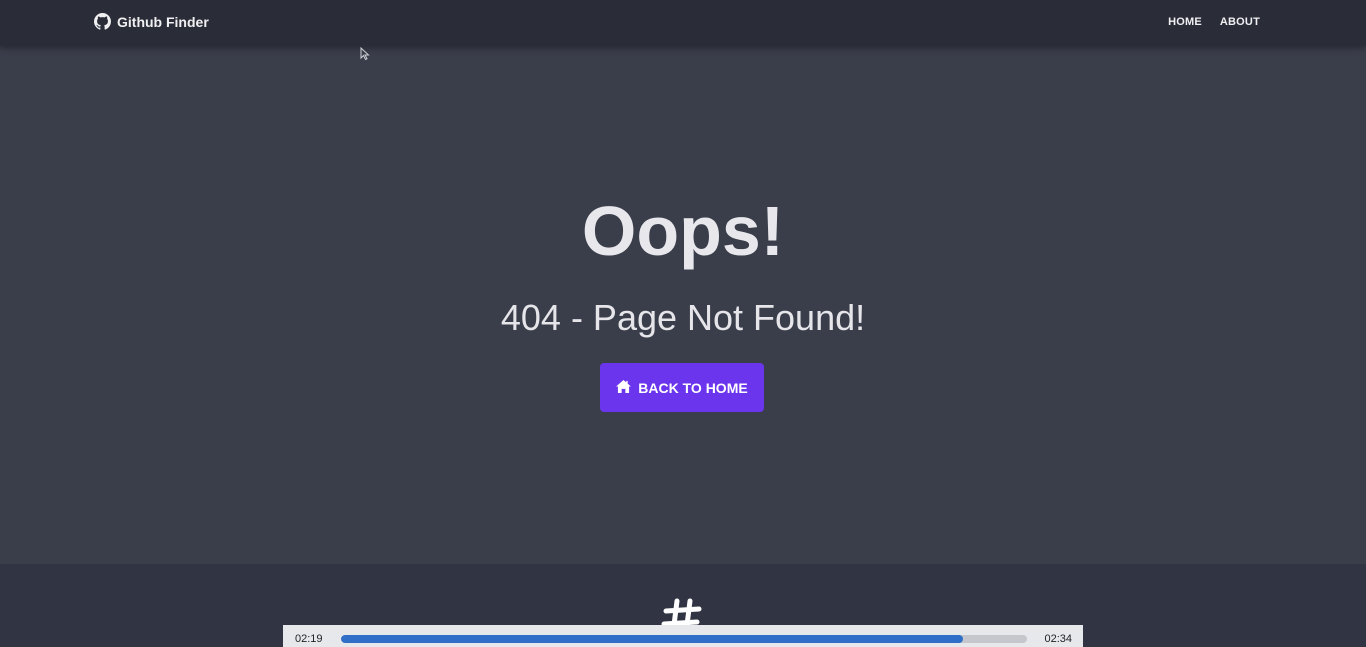  What do you see at coordinates (1214, 22) in the screenshot?
I see `nav-links: HOME ABOUT` at bounding box center [1214, 22].